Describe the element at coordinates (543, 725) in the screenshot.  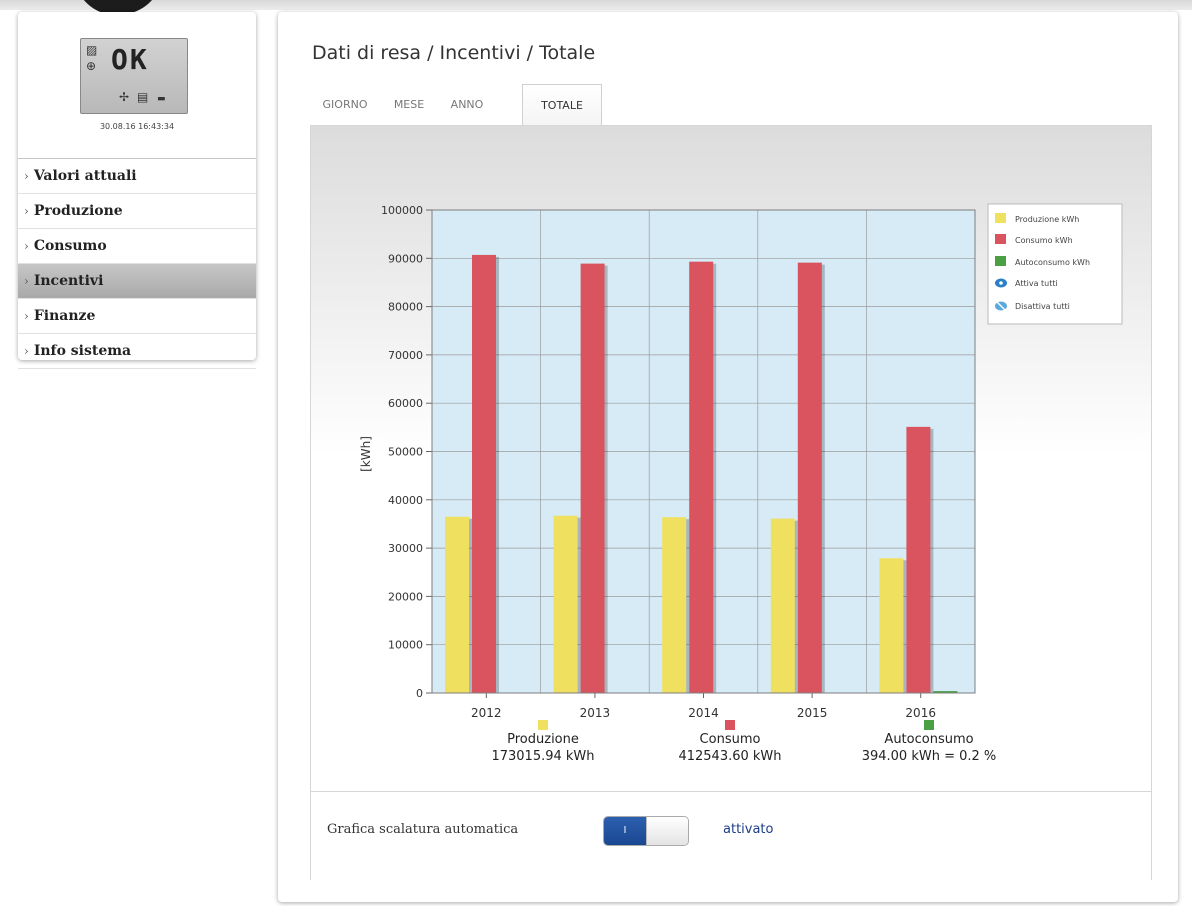
I see `totals-swatch-produzione` at that location.